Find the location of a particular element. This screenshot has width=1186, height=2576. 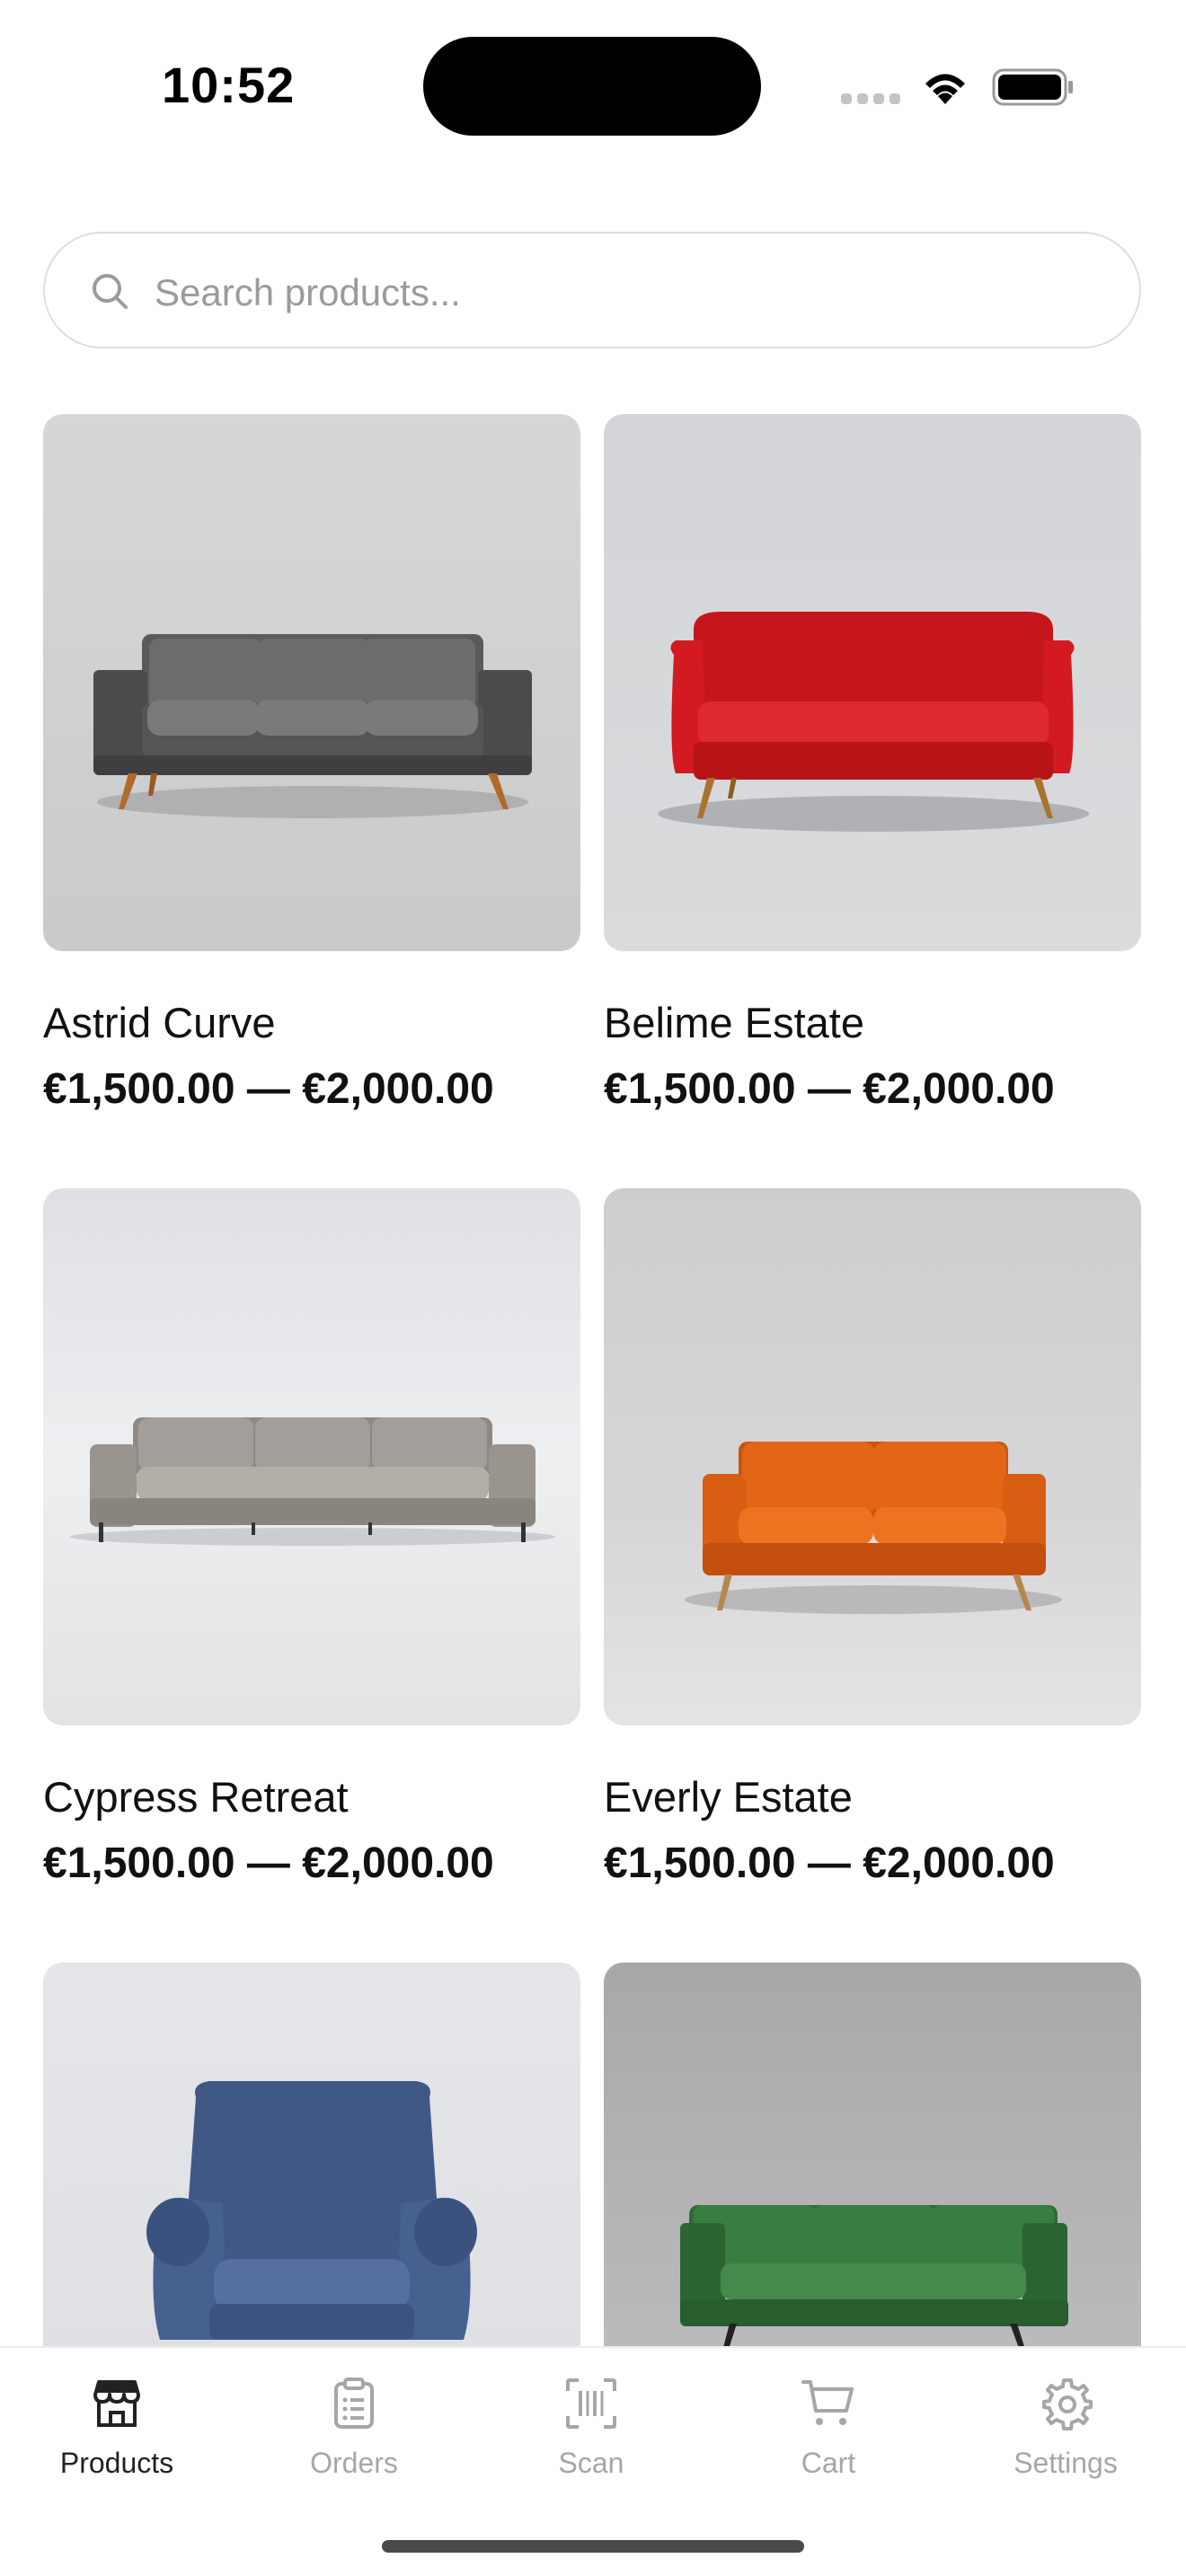

barcode-scan-icon is located at coordinates (591, 2403).